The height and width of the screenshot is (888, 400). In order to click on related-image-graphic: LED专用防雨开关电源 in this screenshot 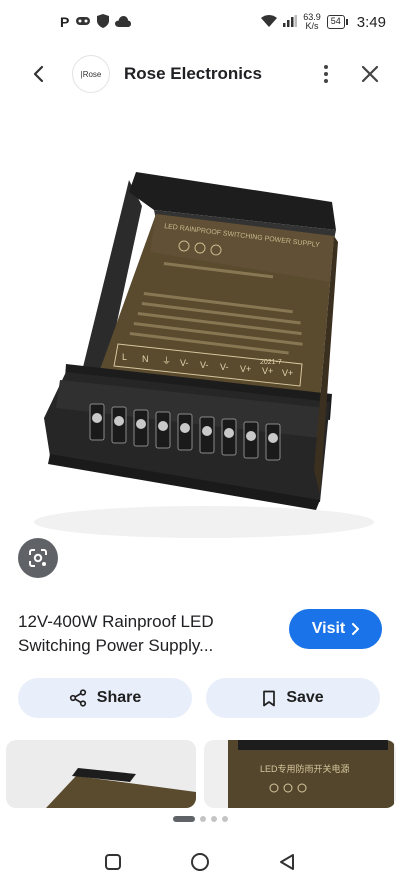, I will do `click(311, 774)`.